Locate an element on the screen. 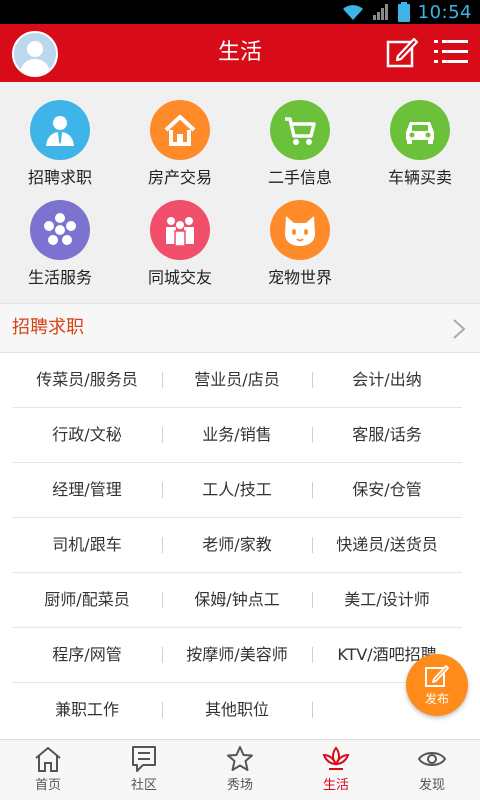 This screenshot has height=800, width=480. nav-show: 秀场 is located at coordinates (240, 770).